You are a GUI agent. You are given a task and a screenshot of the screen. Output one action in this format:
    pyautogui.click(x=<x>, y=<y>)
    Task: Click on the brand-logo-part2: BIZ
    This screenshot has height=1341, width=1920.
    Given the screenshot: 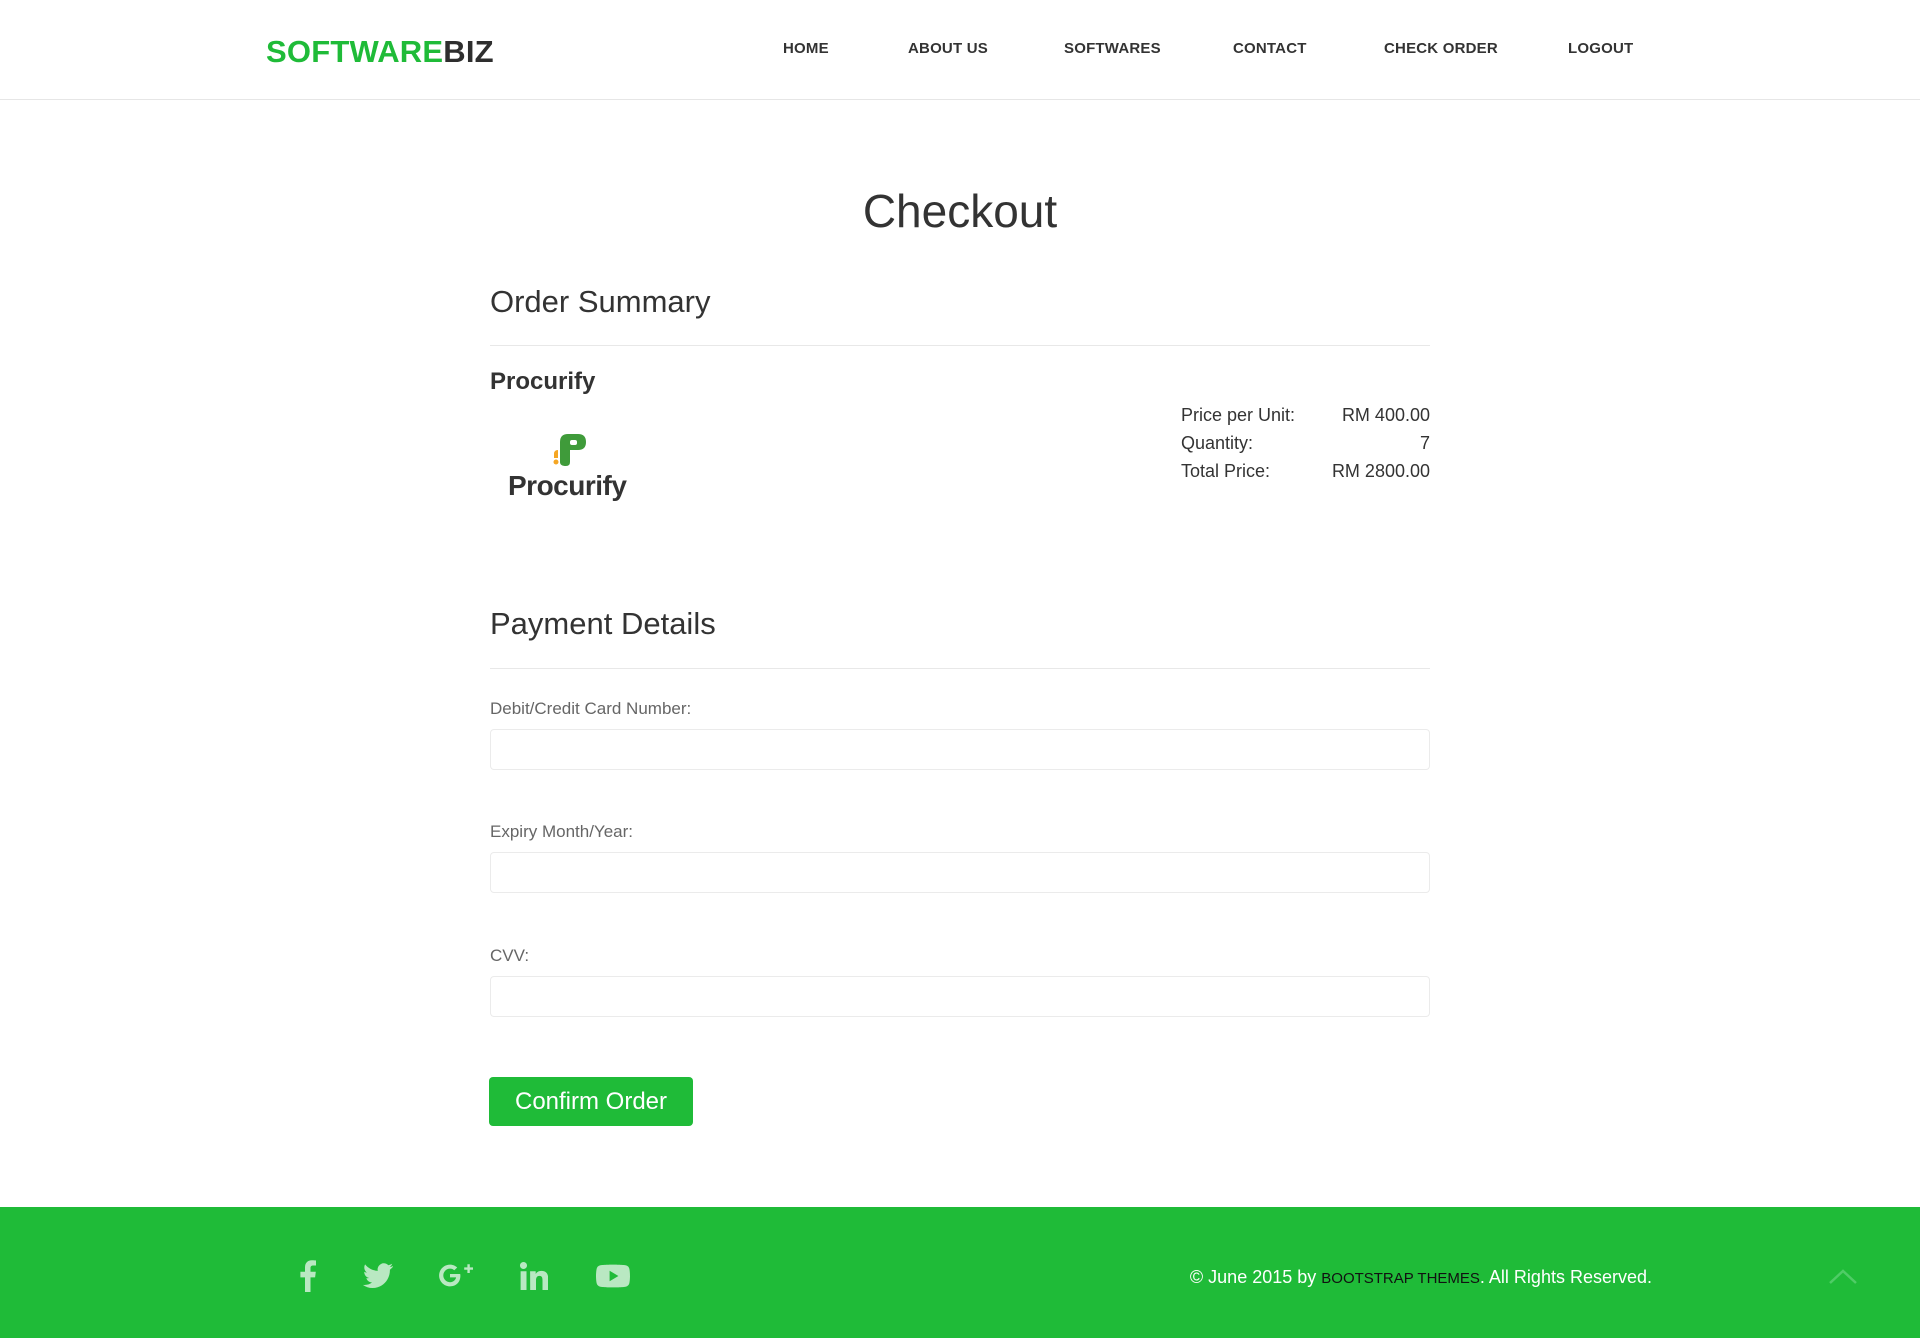 What is the action you would take?
    pyautogui.click(x=468, y=51)
    